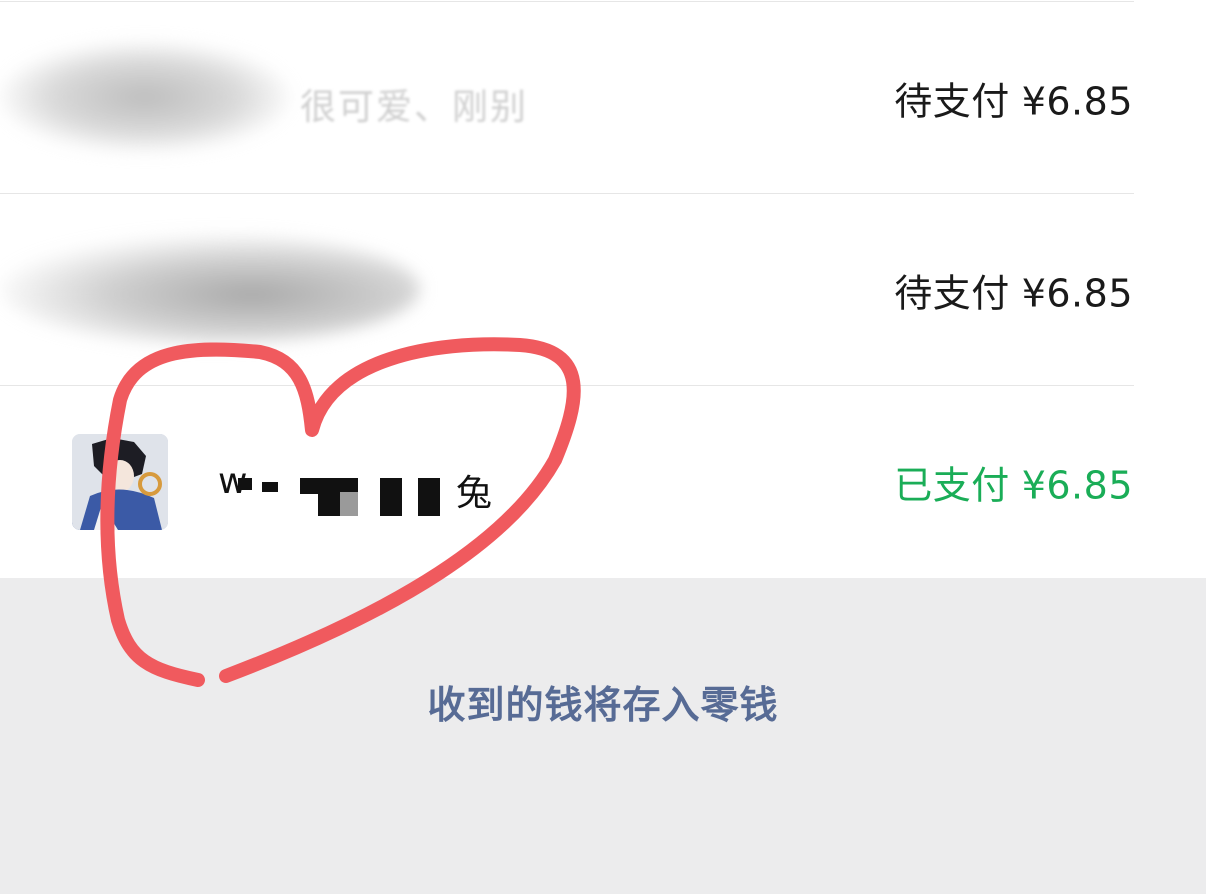 The height and width of the screenshot is (894, 1206). I want to click on status-label: 已支付, so click(952, 485).